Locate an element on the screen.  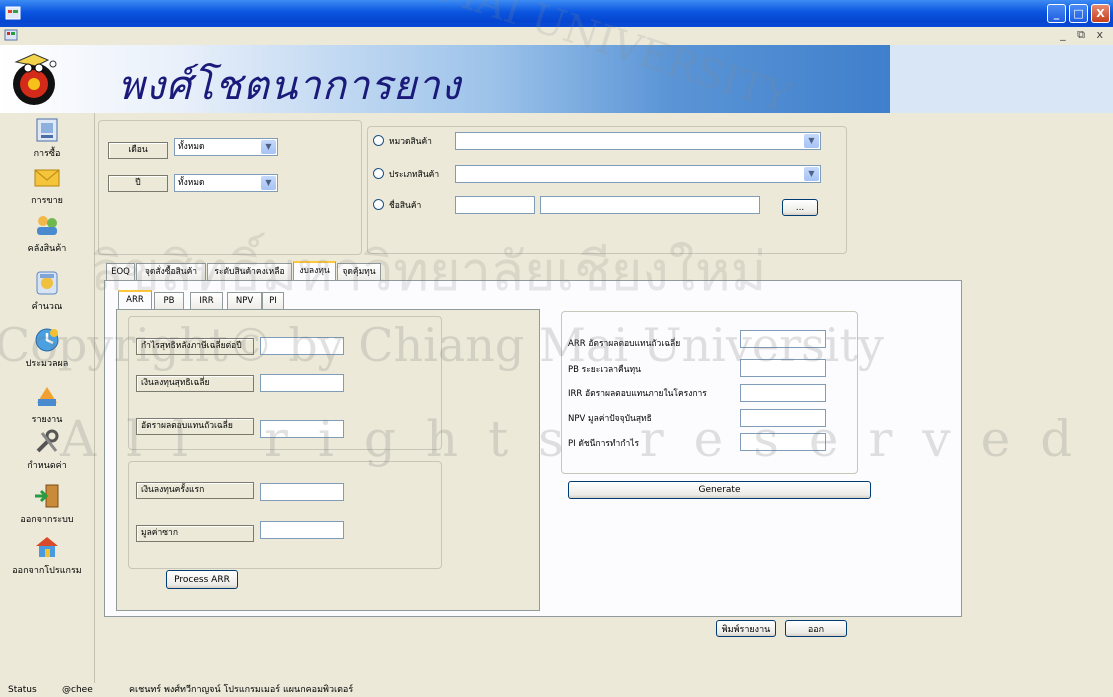
banner: พงศ์โชตนาการยาง is located at coordinates (445, 79).